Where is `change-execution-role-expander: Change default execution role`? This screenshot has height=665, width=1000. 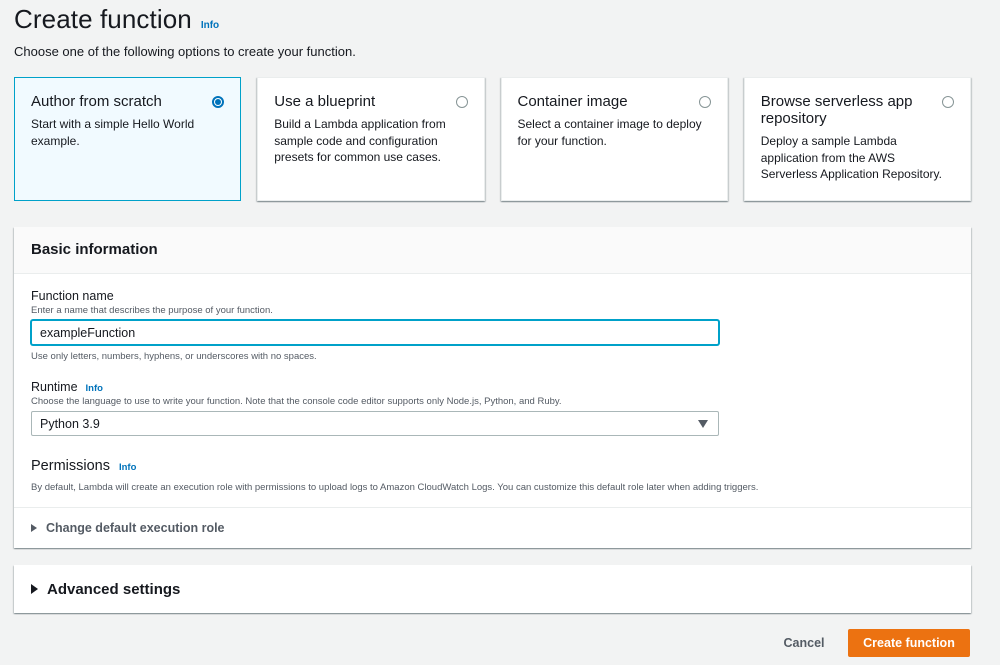
change-execution-role-expander: Change default execution role is located at coordinates (492, 527).